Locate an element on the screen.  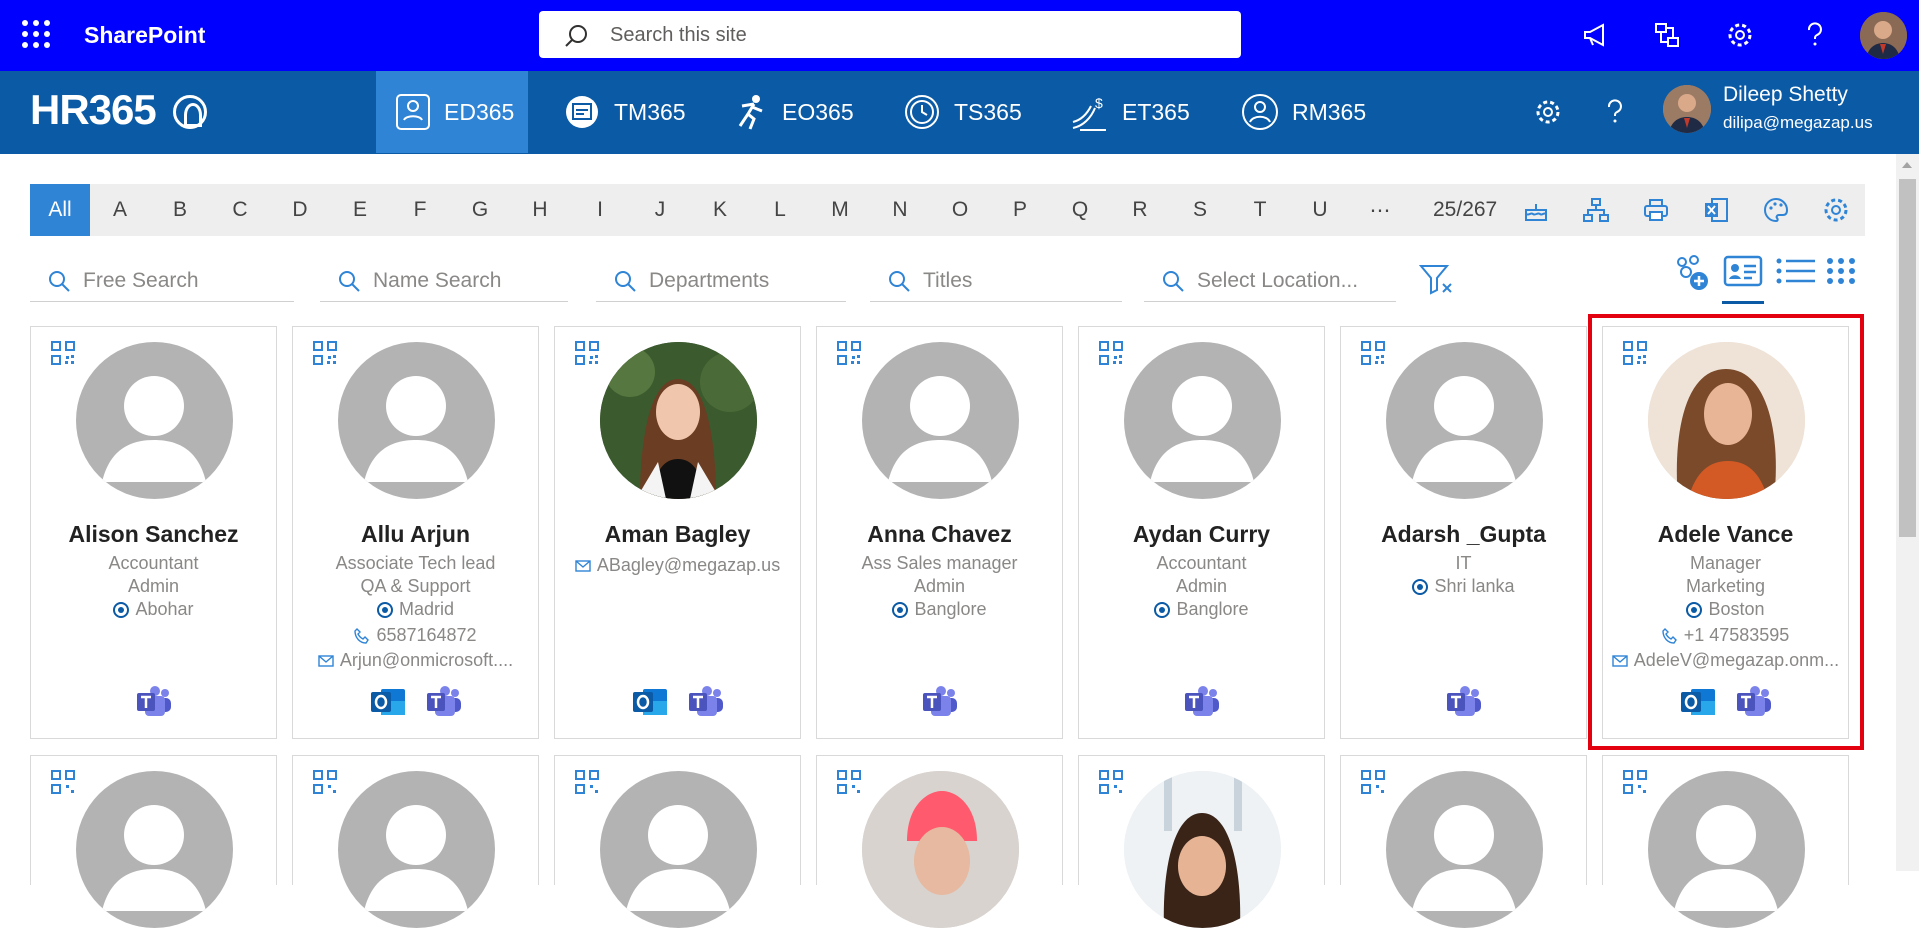
megaphone-icon is located at coordinates (1596, 35).